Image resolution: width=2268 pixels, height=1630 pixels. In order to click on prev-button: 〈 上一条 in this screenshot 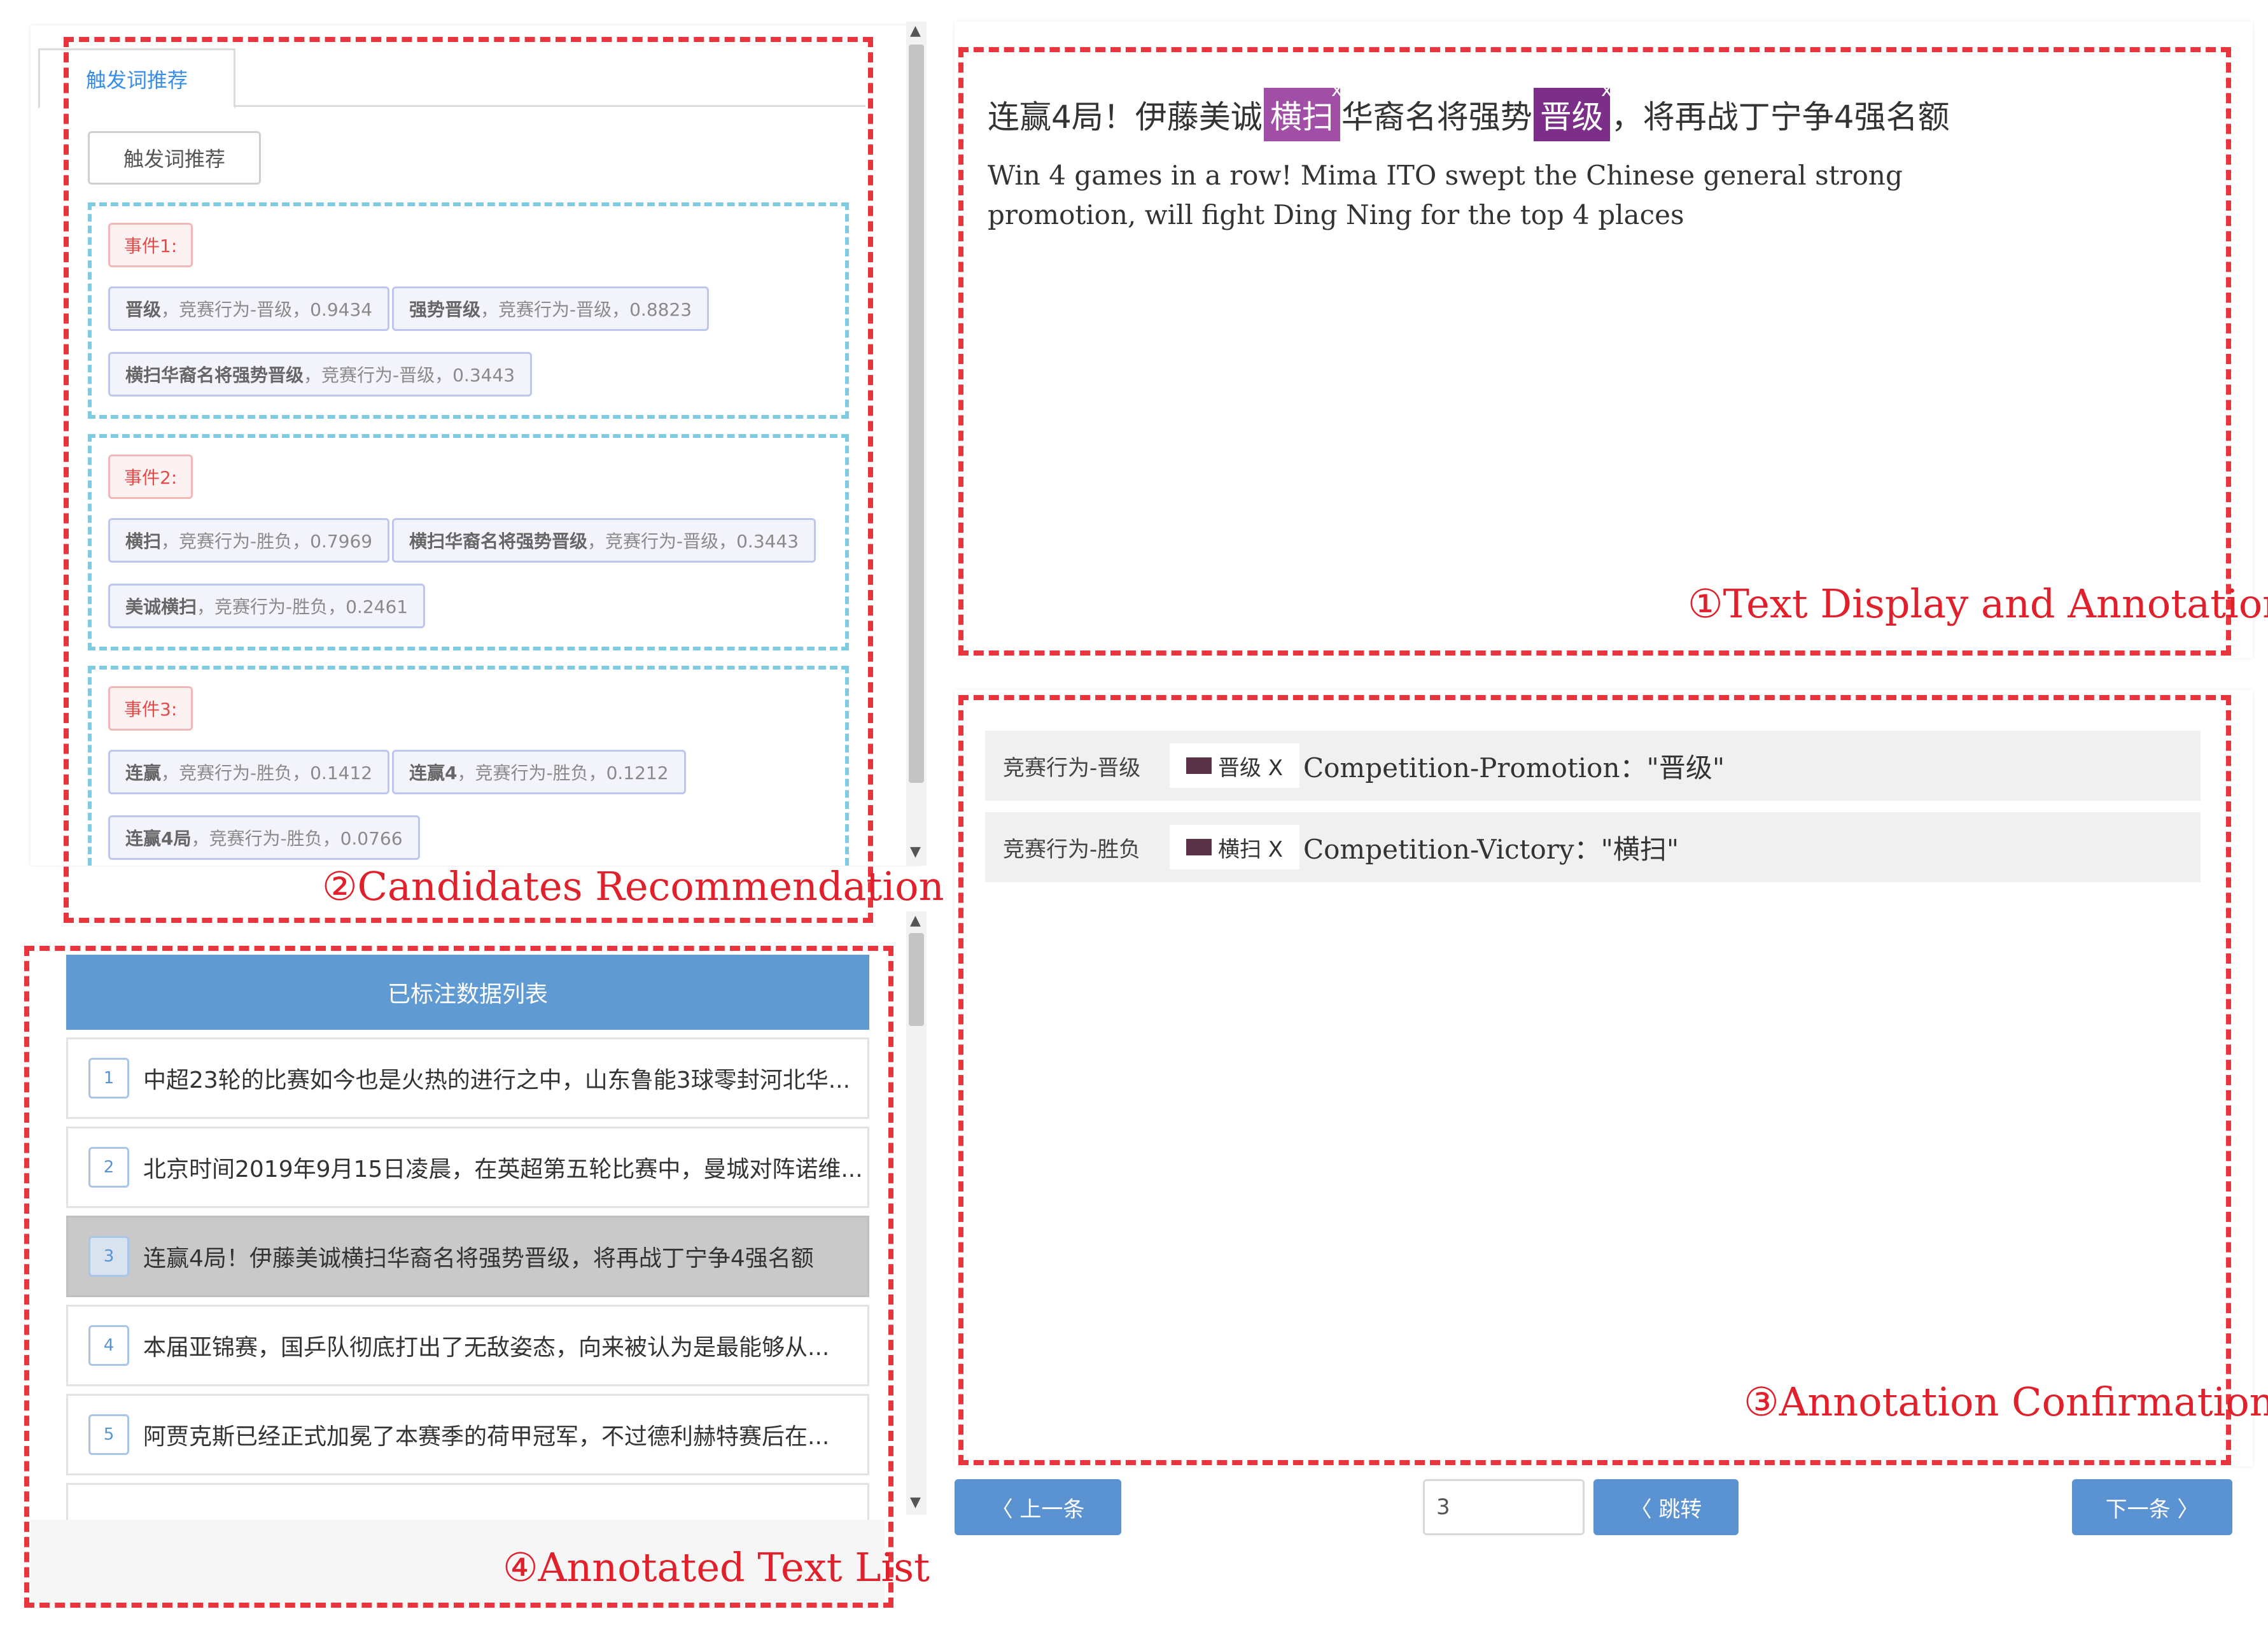, I will do `click(1038, 1507)`.